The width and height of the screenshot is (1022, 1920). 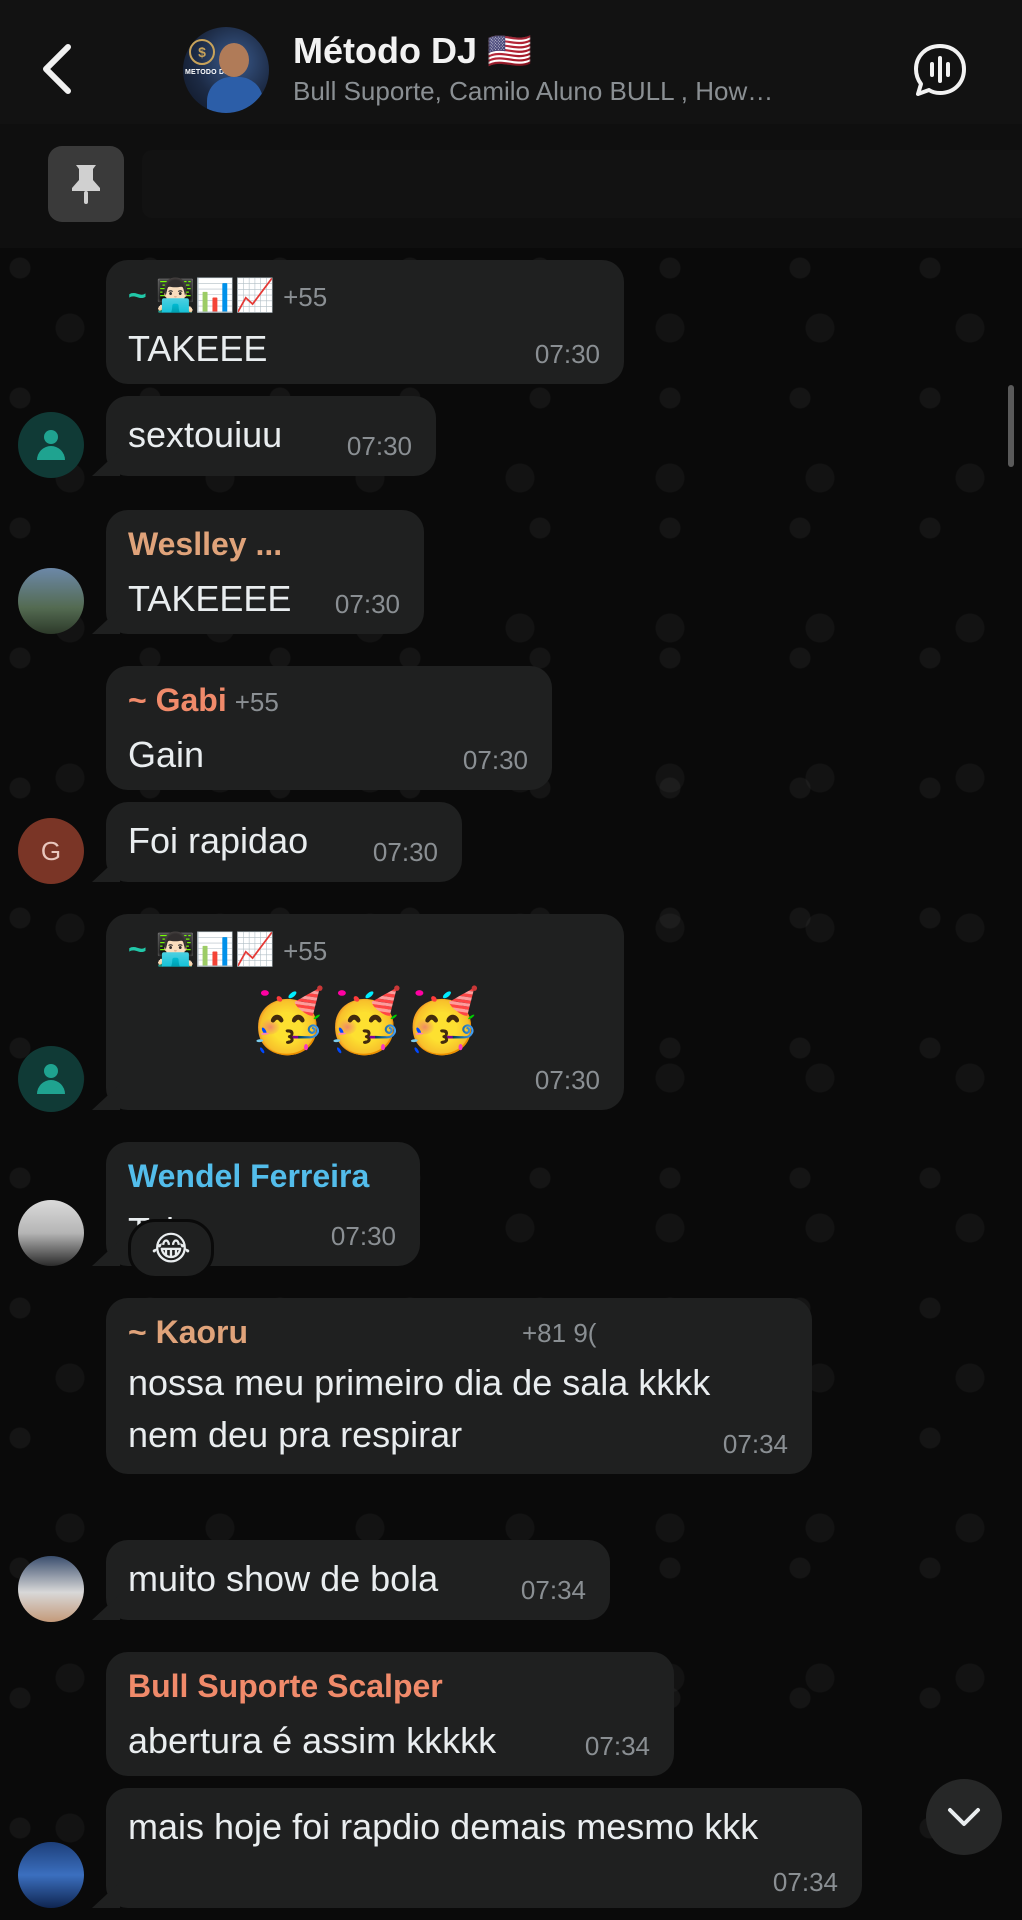 What do you see at coordinates (312, 1740) in the screenshot?
I see `message-text: abertura é assim kkkkk` at bounding box center [312, 1740].